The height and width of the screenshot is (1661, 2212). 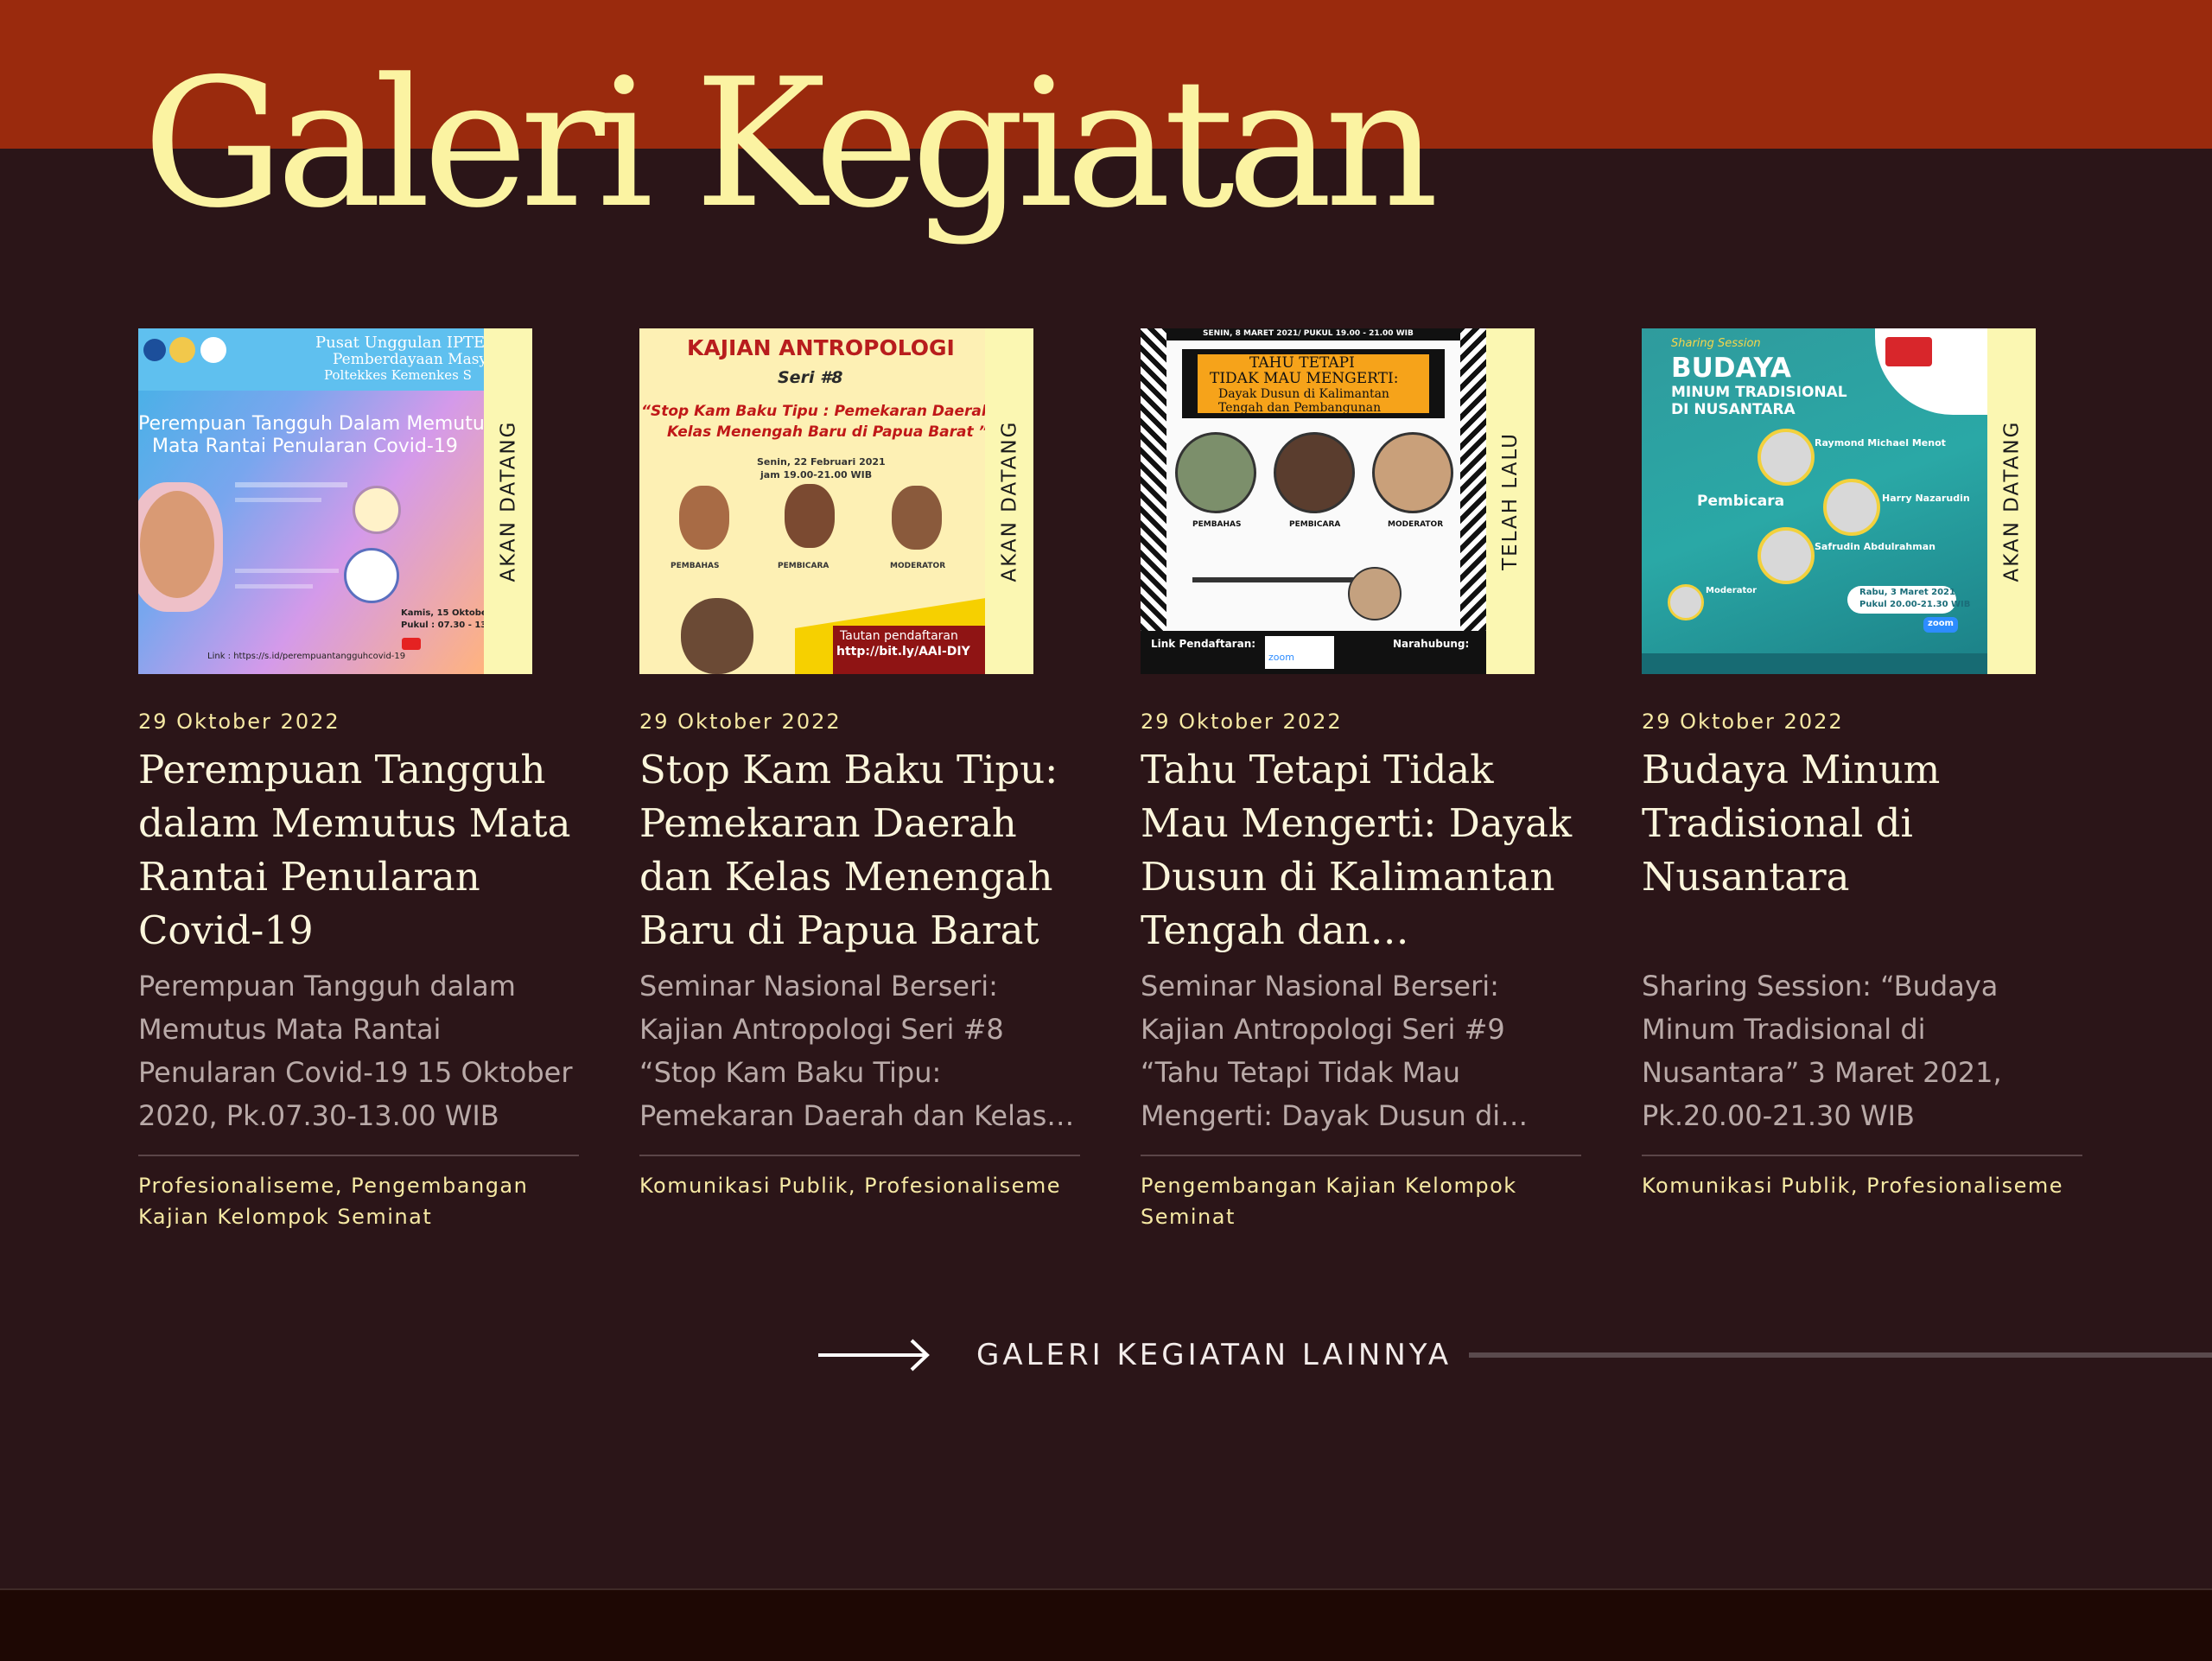 I want to click on footer-bar, so click(x=1106, y=1624).